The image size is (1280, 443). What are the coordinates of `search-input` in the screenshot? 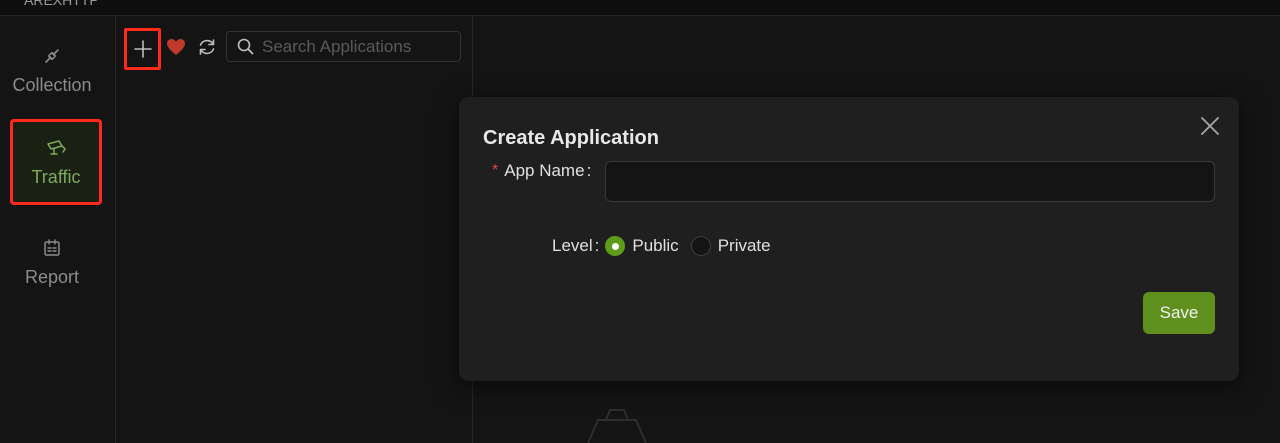 It's located at (355, 46).